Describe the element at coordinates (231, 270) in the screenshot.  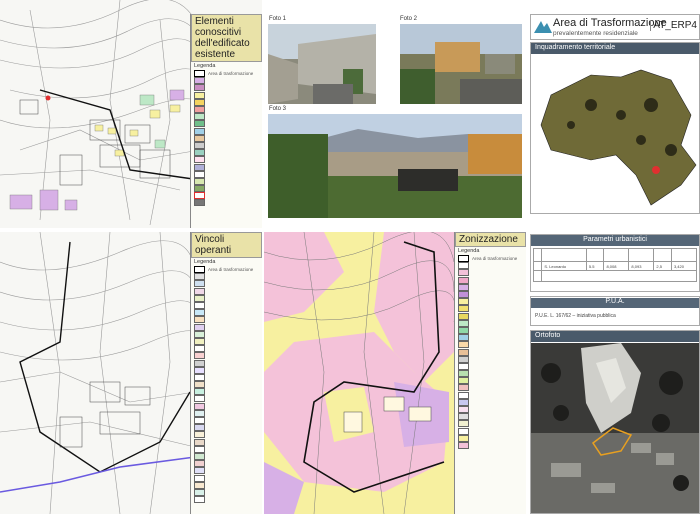
I see `constraints-legend-first-item: Area di trasformazione` at that location.